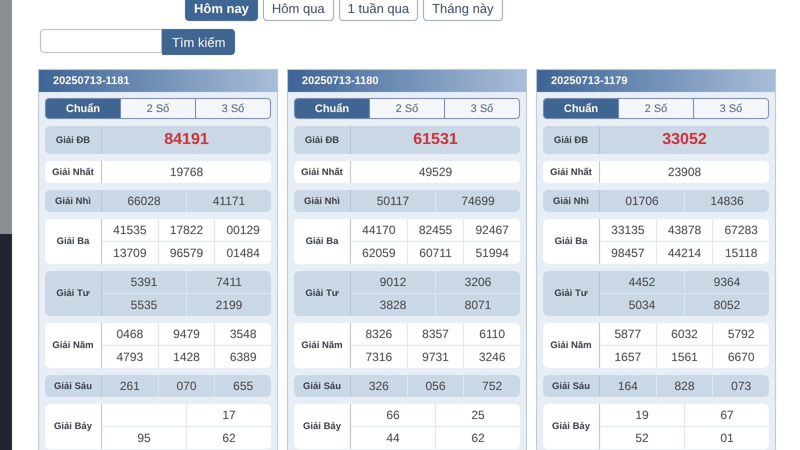  What do you see at coordinates (627, 357) in the screenshot?
I see `prize-number: 1657` at bounding box center [627, 357].